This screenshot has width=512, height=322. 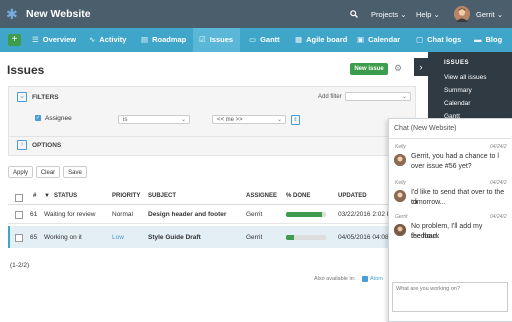 What do you see at coordinates (462, 14) in the screenshot?
I see `user-avatar` at bounding box center [462, 14].